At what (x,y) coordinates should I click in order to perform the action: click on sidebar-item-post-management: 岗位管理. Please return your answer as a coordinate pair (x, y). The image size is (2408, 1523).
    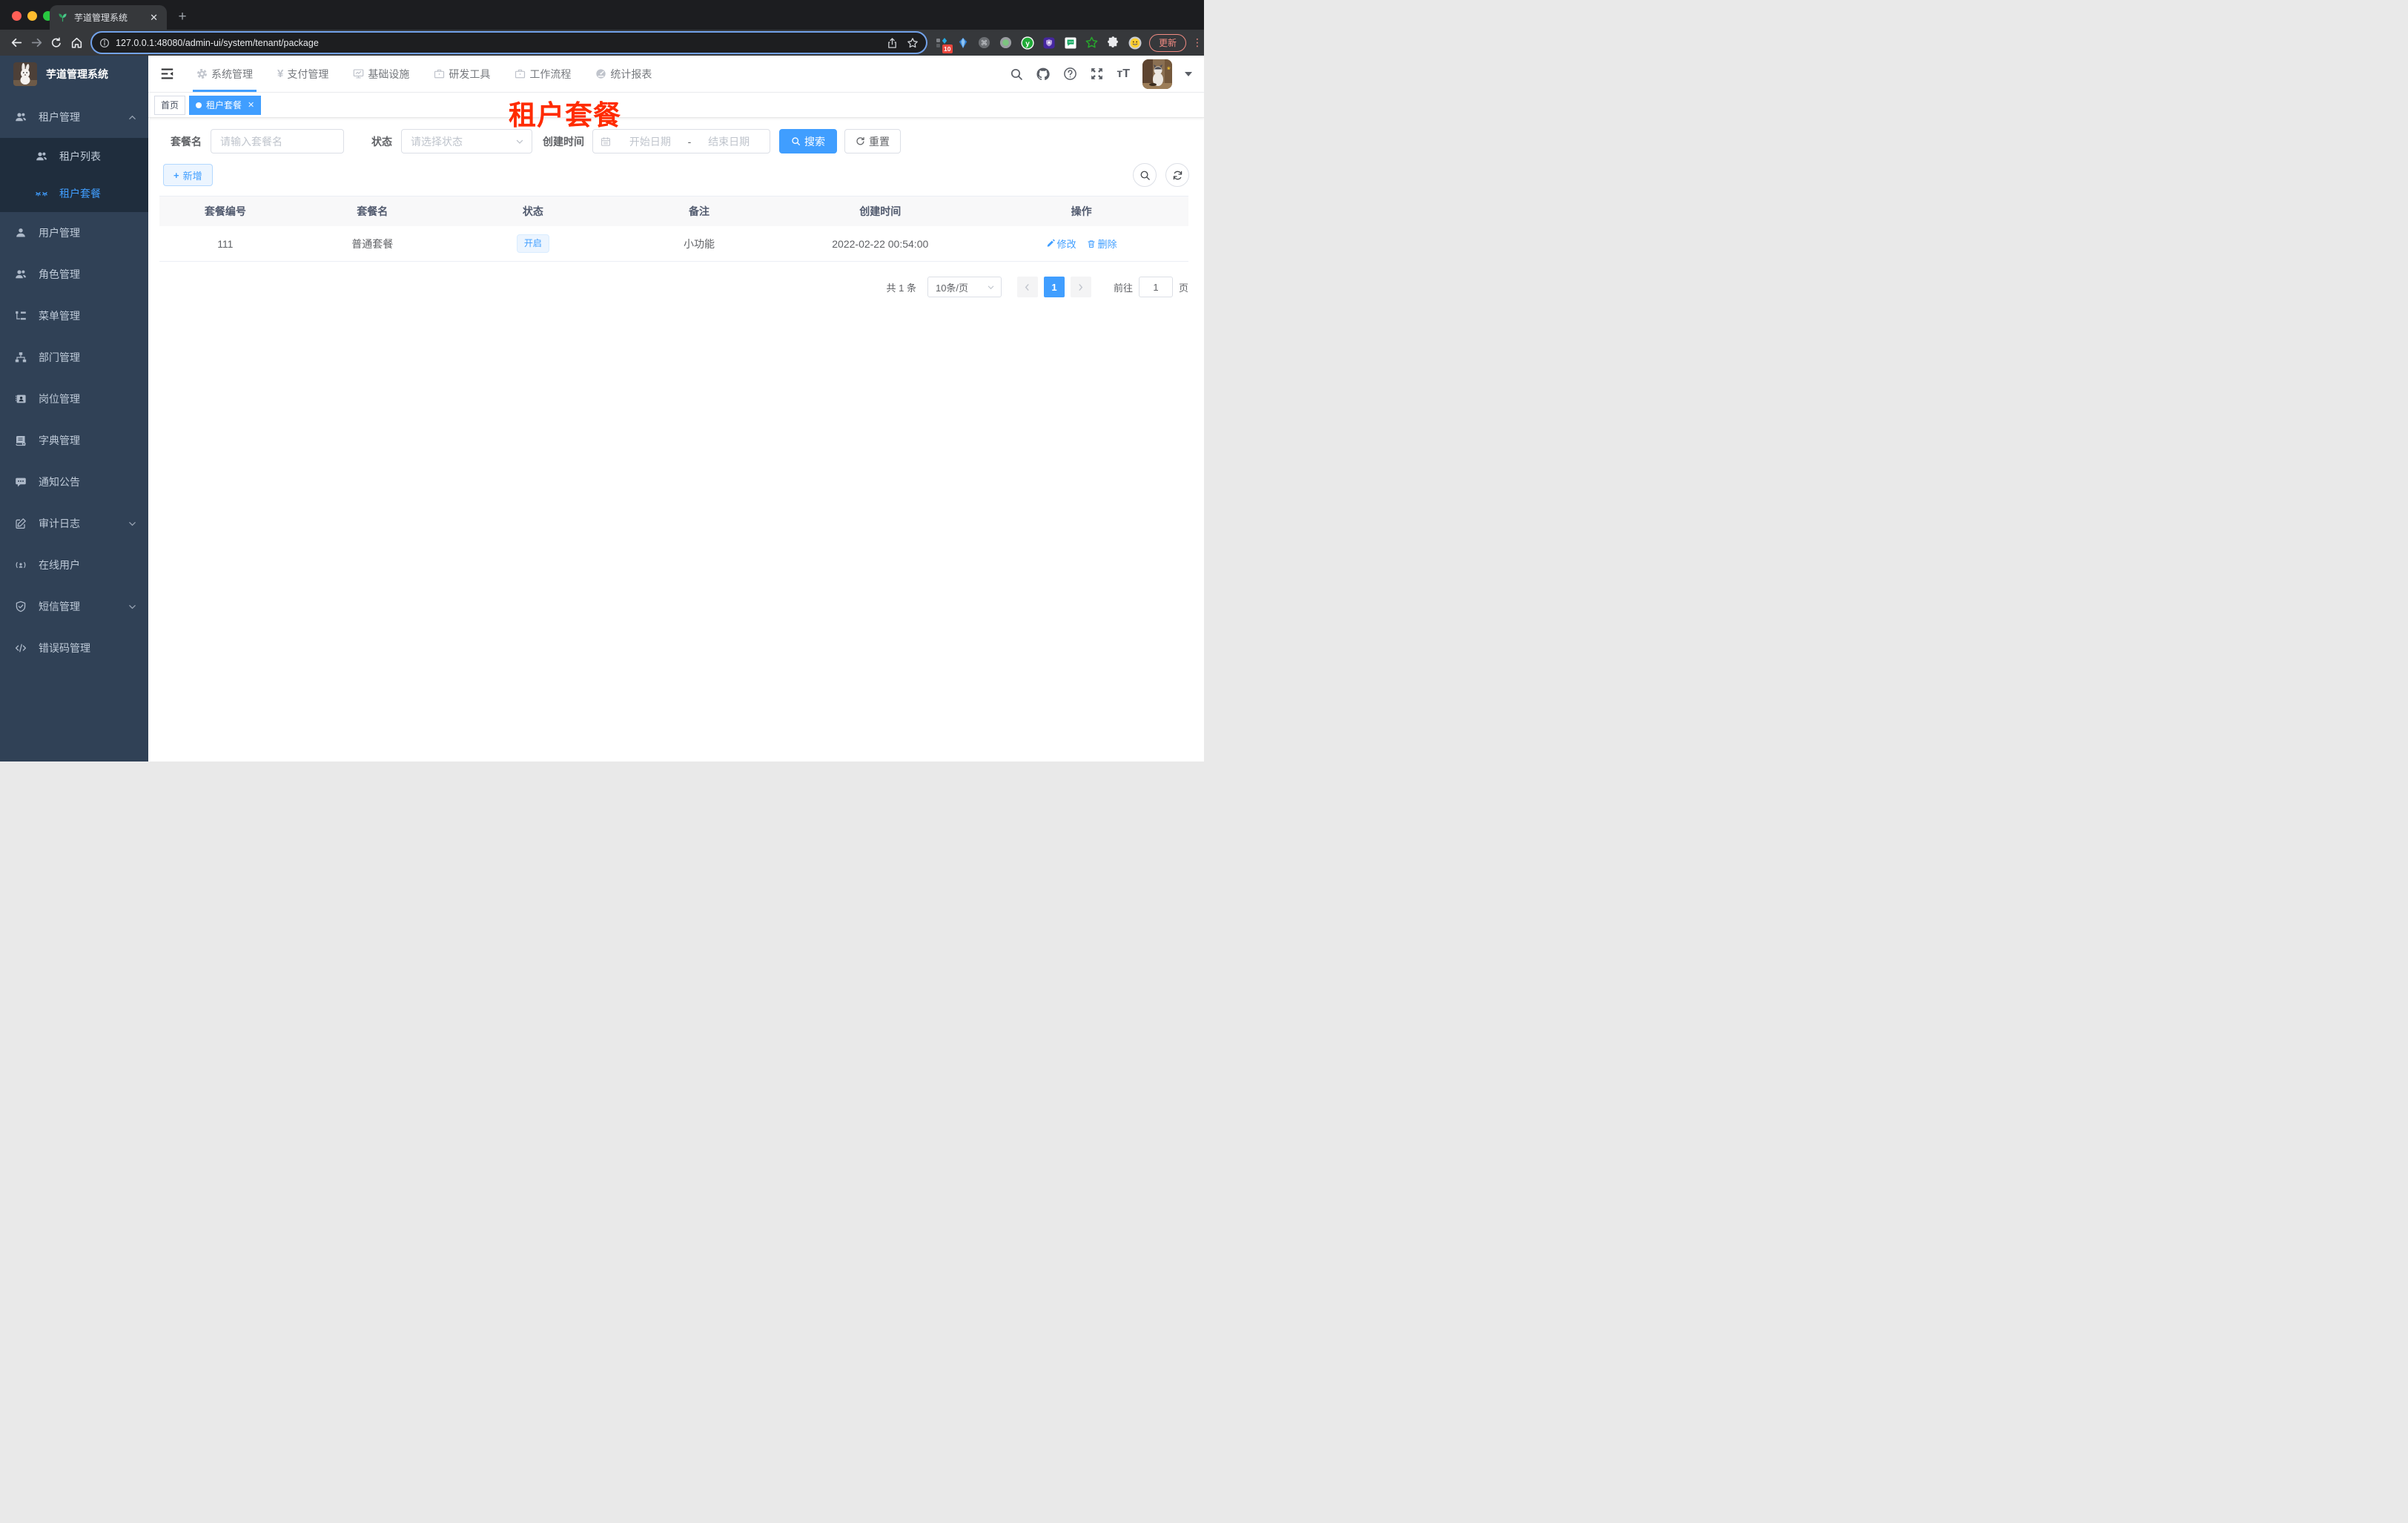
    Looking at the image, I should click on (74, 399).